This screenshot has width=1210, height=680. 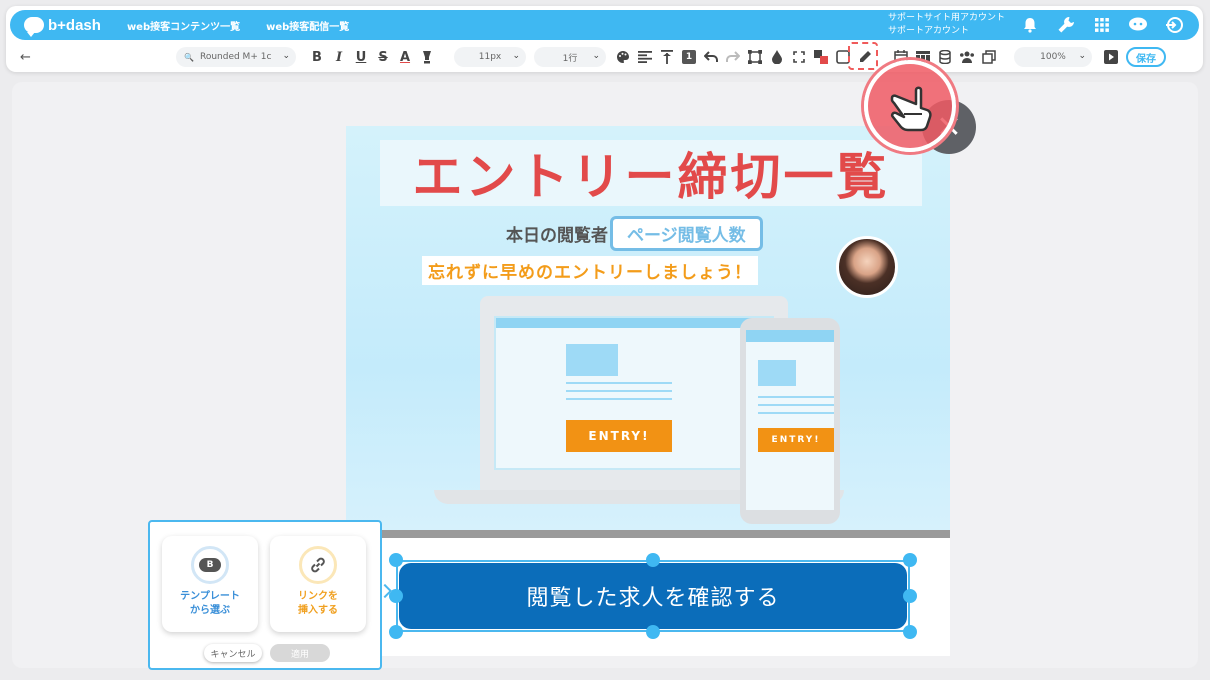 I want to click on line-height-value: 1行, so click(x=570, y=58).